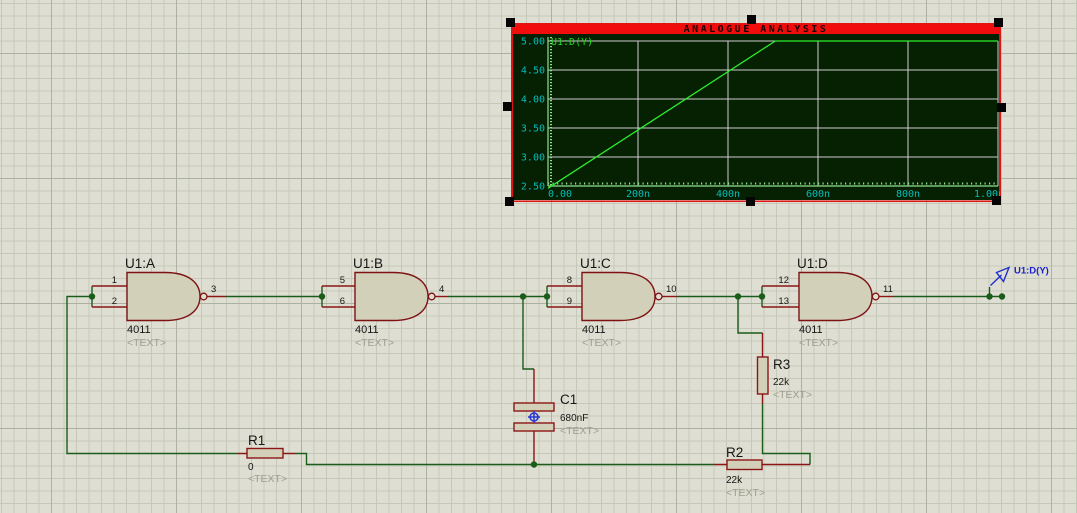 The image size is (1077, 513). I want to click on resistor-r3: R3 22k <TEXT>, so click(784, 378).